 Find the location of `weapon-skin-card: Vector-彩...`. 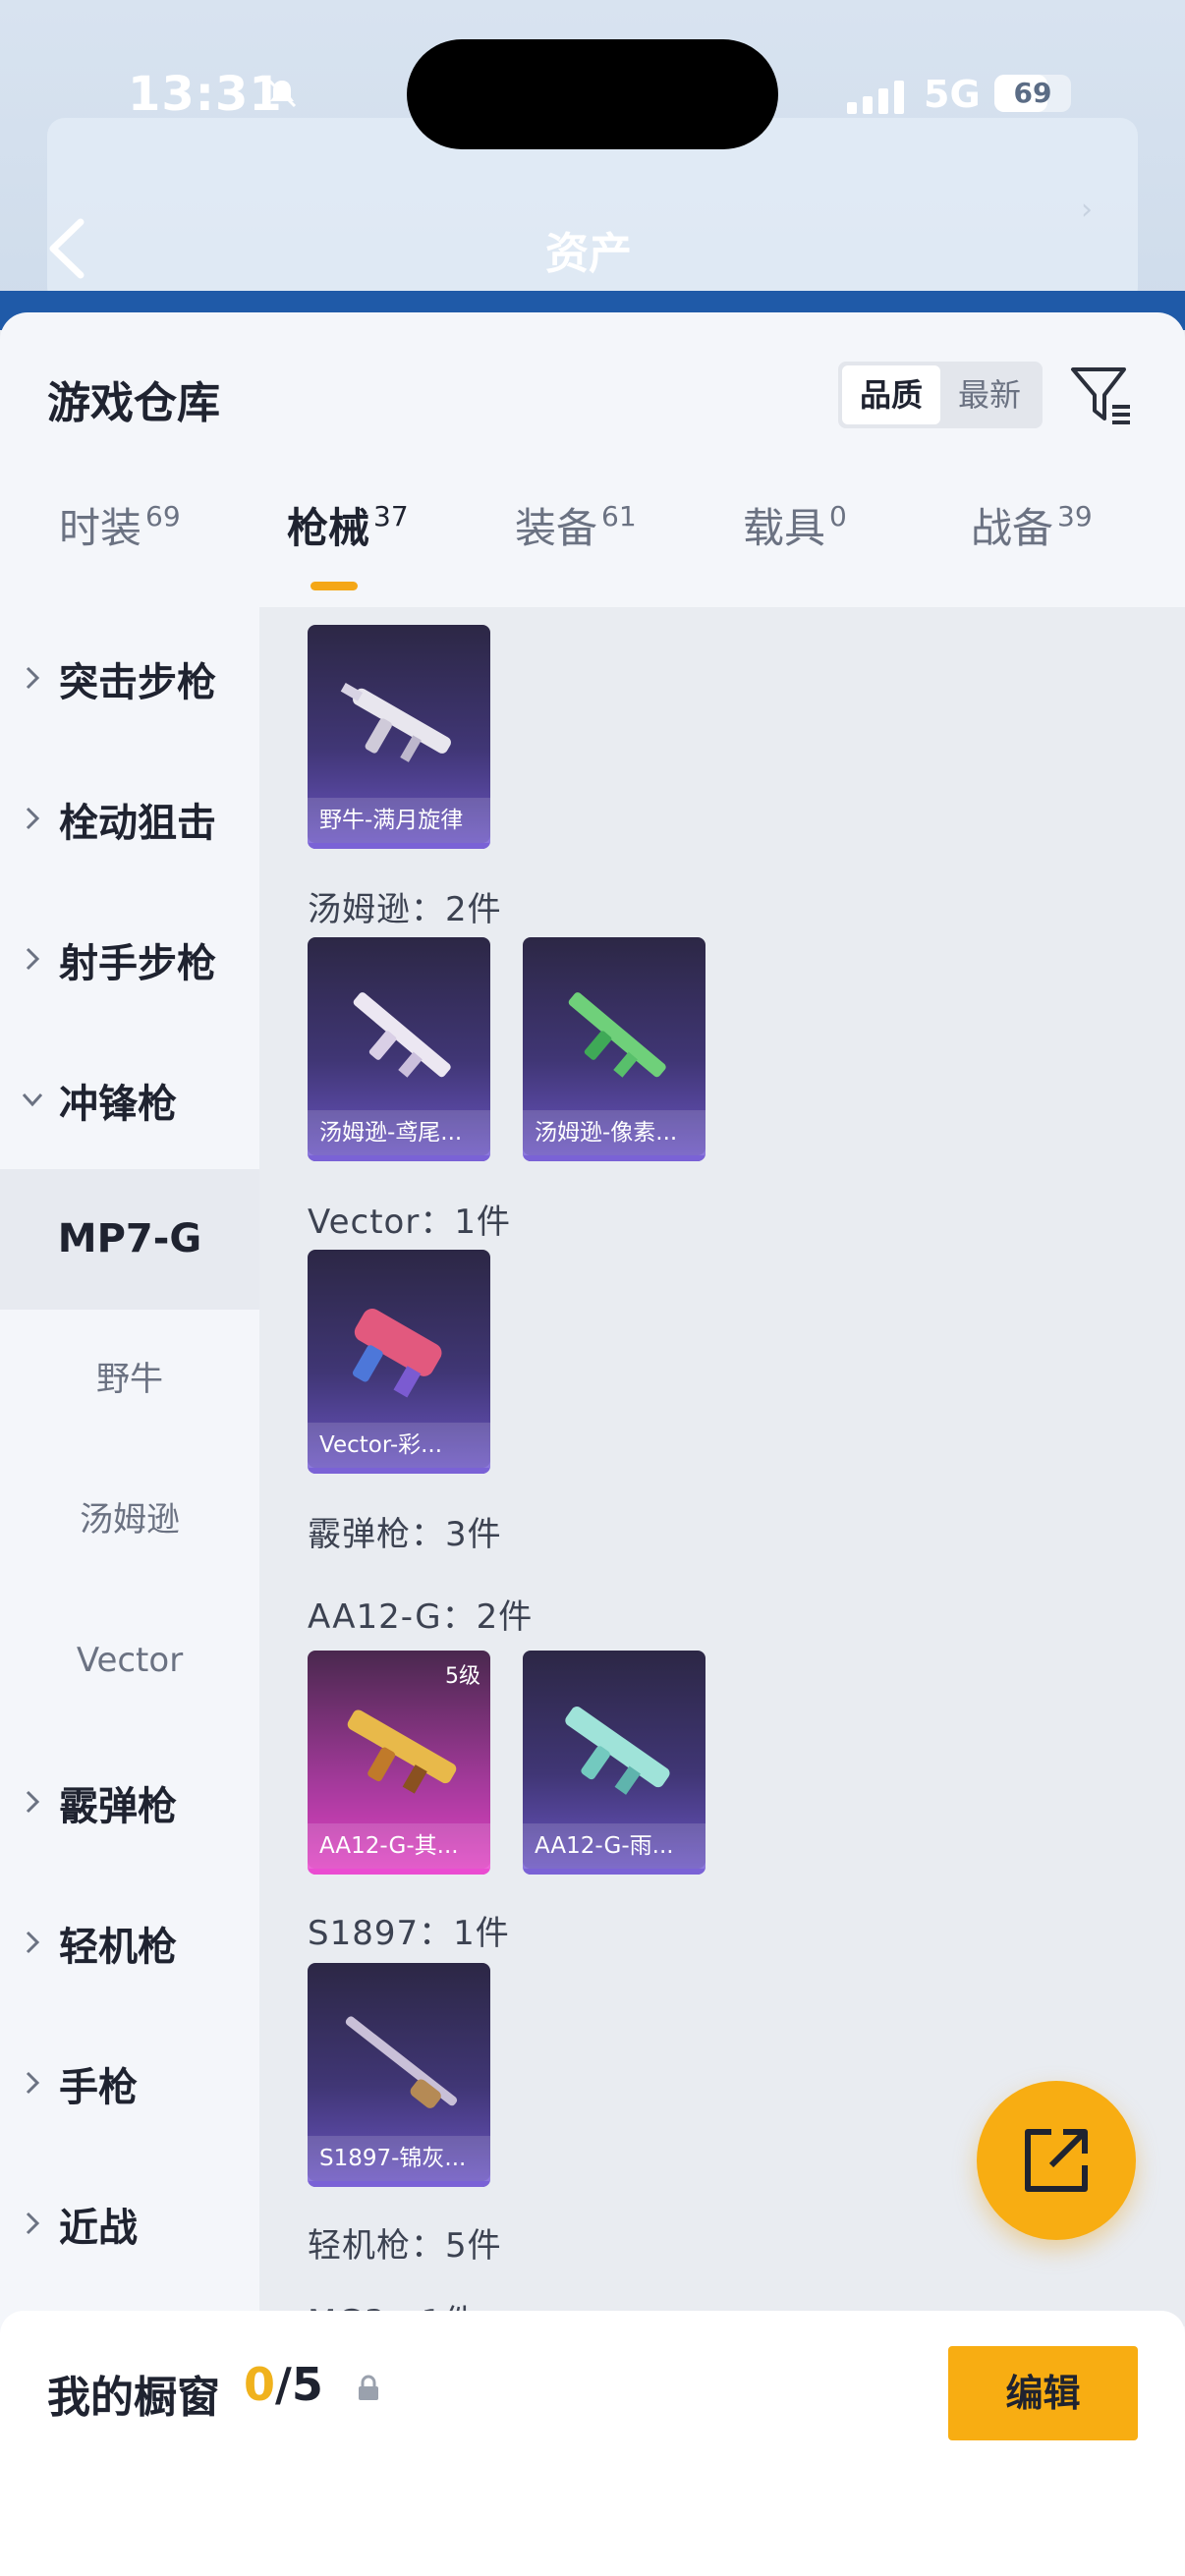

weapon-skin-card: Vector-彩... is located at coordinates (399, 1362).